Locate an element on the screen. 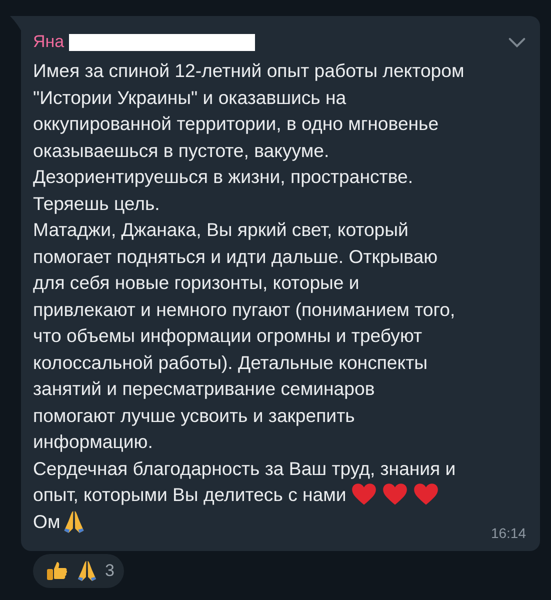  message-text: Матаджи, Джанака, Вы яркий свет, который is located at coordinates (220, 230).